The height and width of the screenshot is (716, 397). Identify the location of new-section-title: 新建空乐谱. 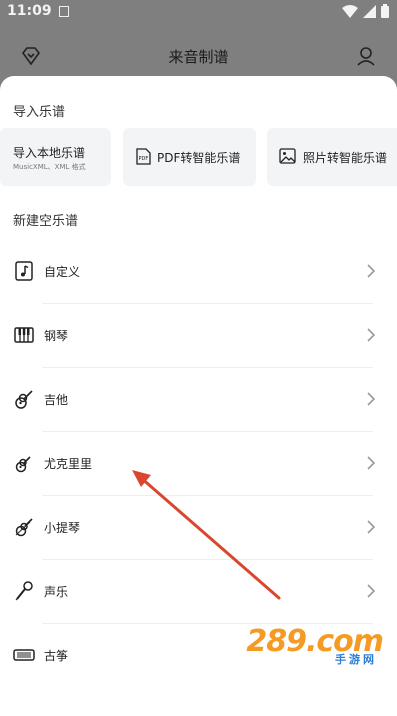
(46, 221).